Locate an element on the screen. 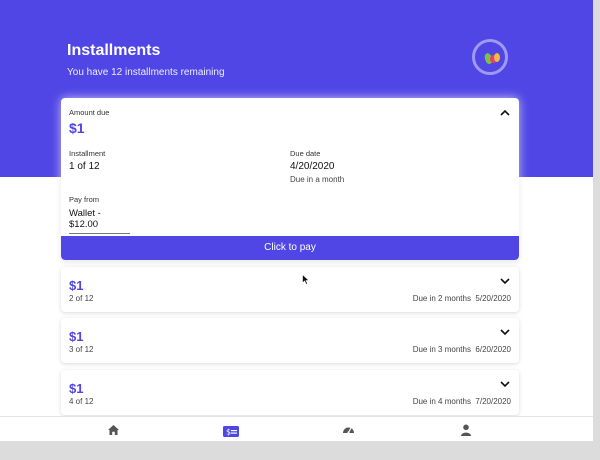 The image size is (600, 460). page-title: Installments is located at coordinates (114, 50).